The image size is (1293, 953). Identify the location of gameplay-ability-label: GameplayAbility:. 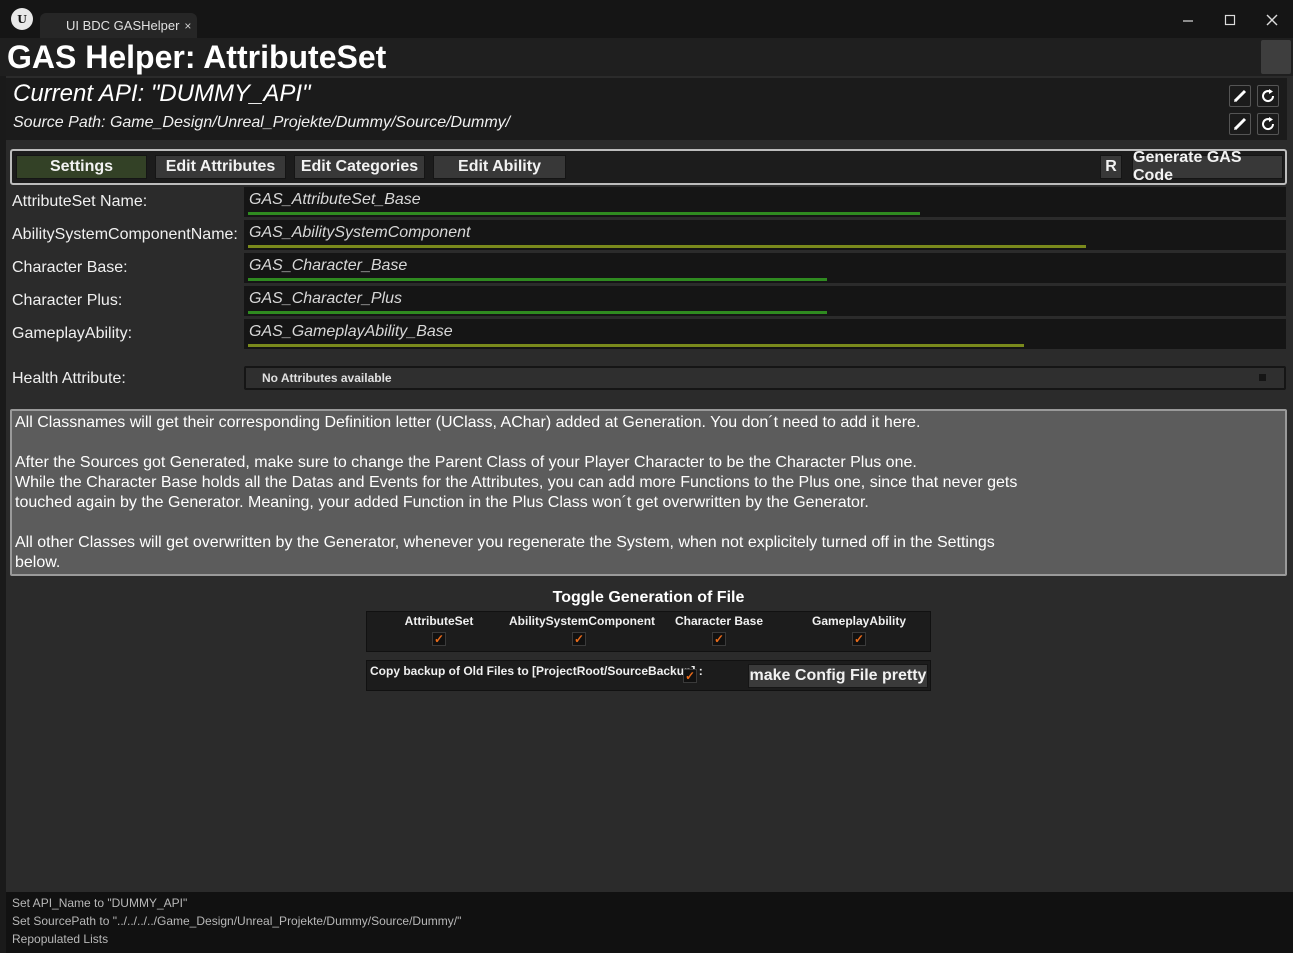
(72, 333).